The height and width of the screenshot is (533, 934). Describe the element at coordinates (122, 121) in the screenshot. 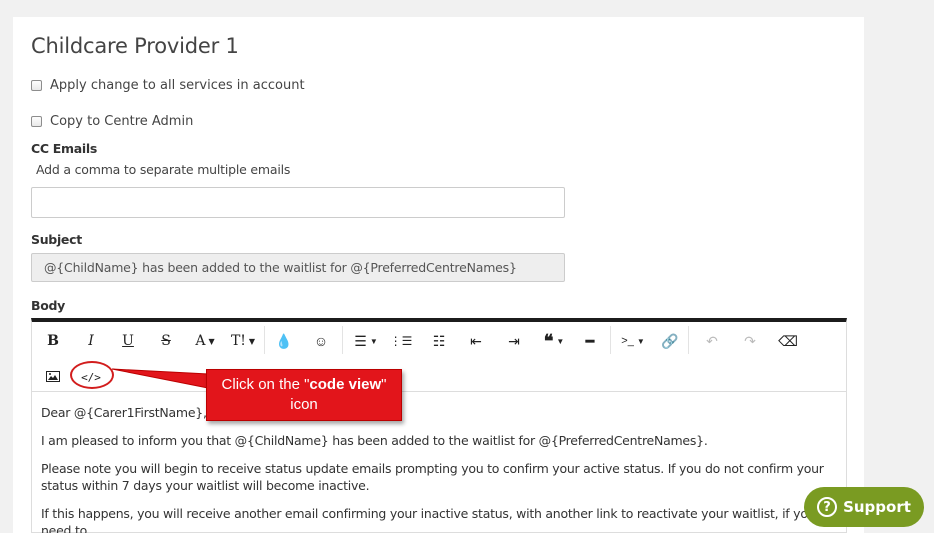

I see `copy-centre-admin-label: Copy to Centre Admin` at that location.